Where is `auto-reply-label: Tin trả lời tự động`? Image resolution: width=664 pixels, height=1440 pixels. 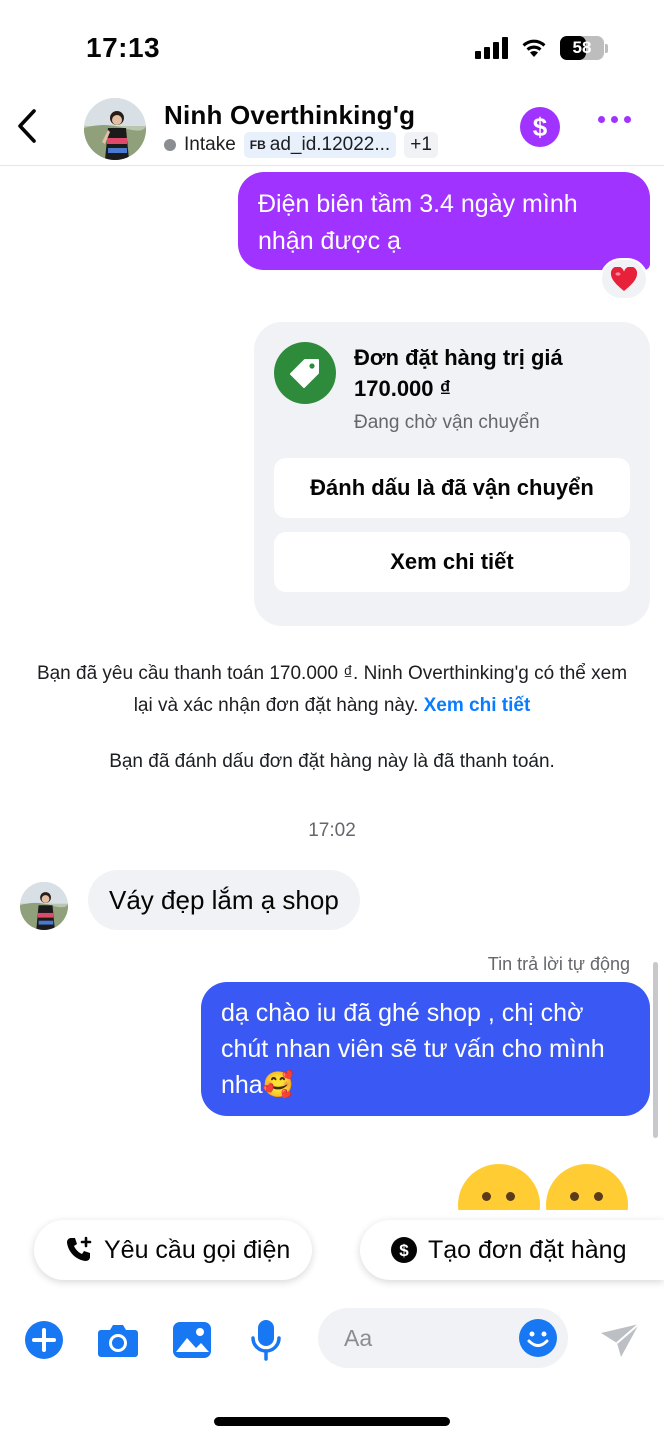 auto-reply-label: Tin trả lời tự động is located at coordinates (558, 964).